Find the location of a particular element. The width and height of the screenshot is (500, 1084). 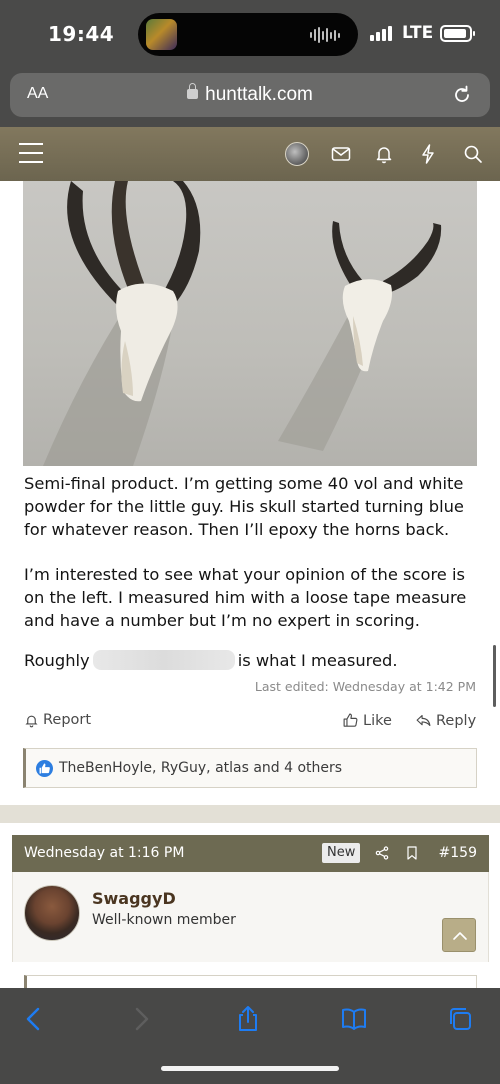

user-title: Well-known member is located at coordinates (164, 920).